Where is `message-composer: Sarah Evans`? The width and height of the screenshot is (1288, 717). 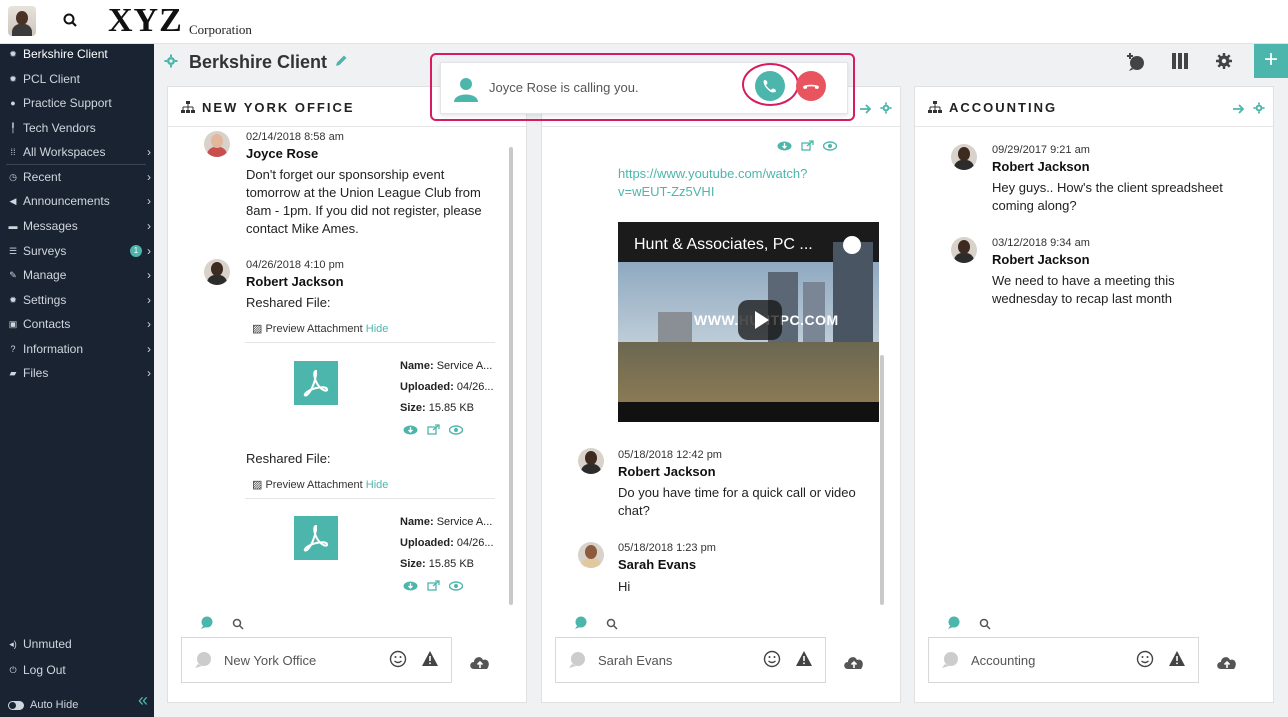
message-composer: Sarah Evans is located at coordinates (690, 660).